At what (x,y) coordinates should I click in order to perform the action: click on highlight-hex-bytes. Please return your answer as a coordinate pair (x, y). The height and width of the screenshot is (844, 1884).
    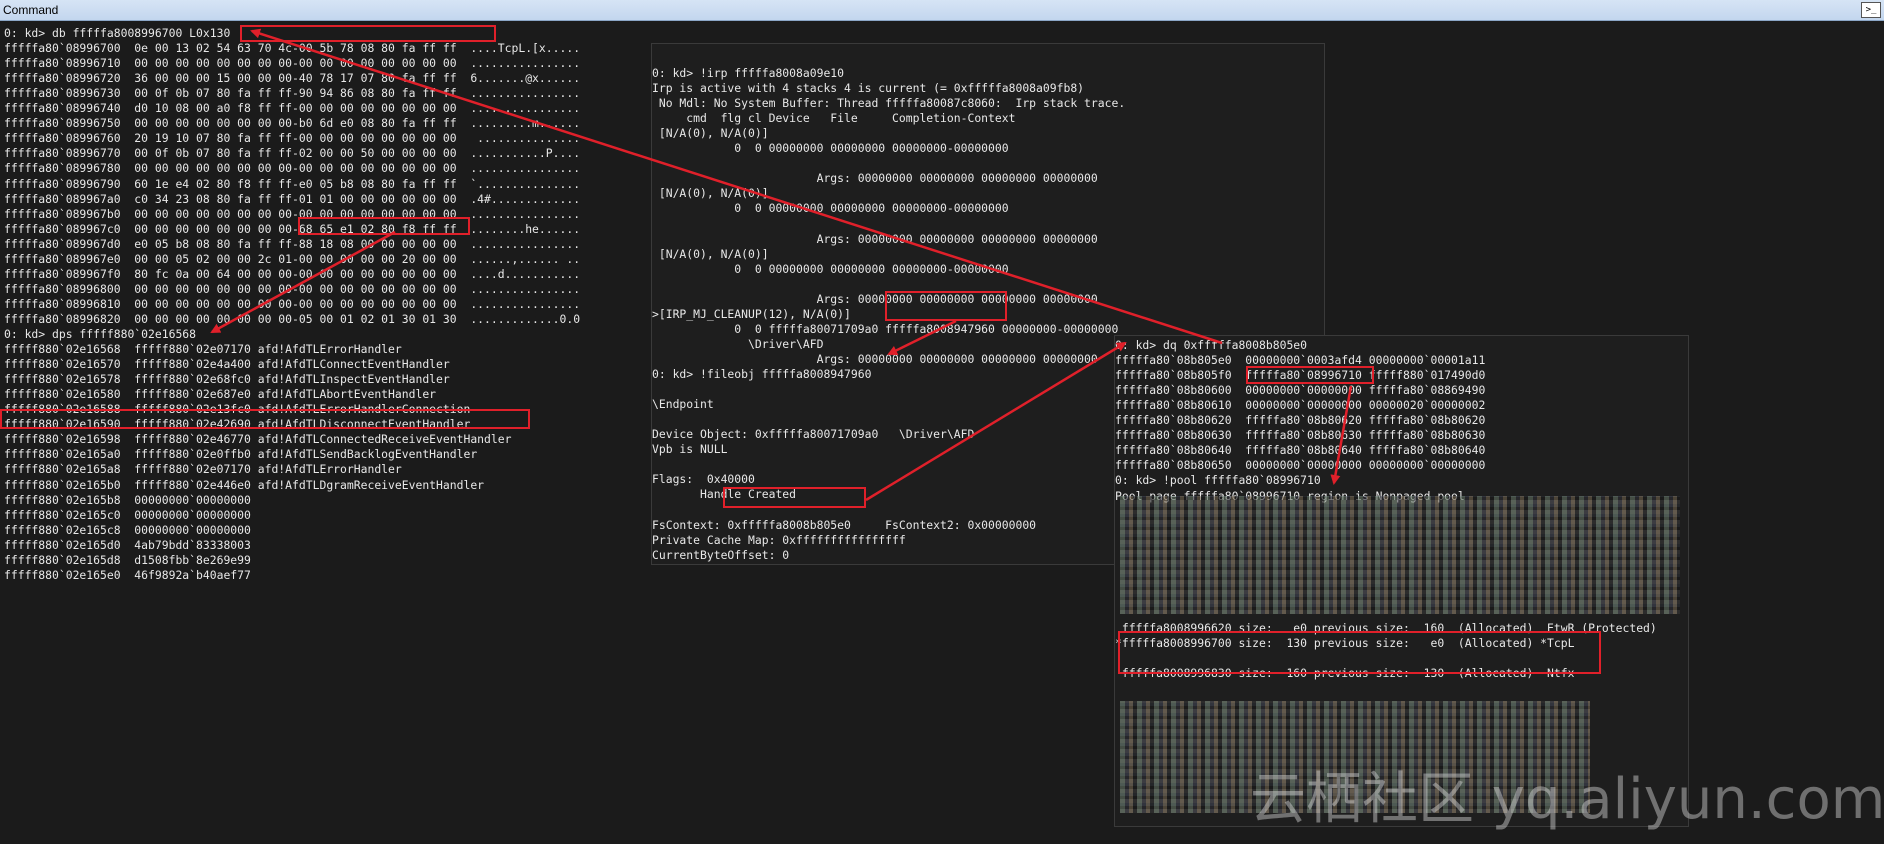
    Looking at the image, I should click on (384, 226).